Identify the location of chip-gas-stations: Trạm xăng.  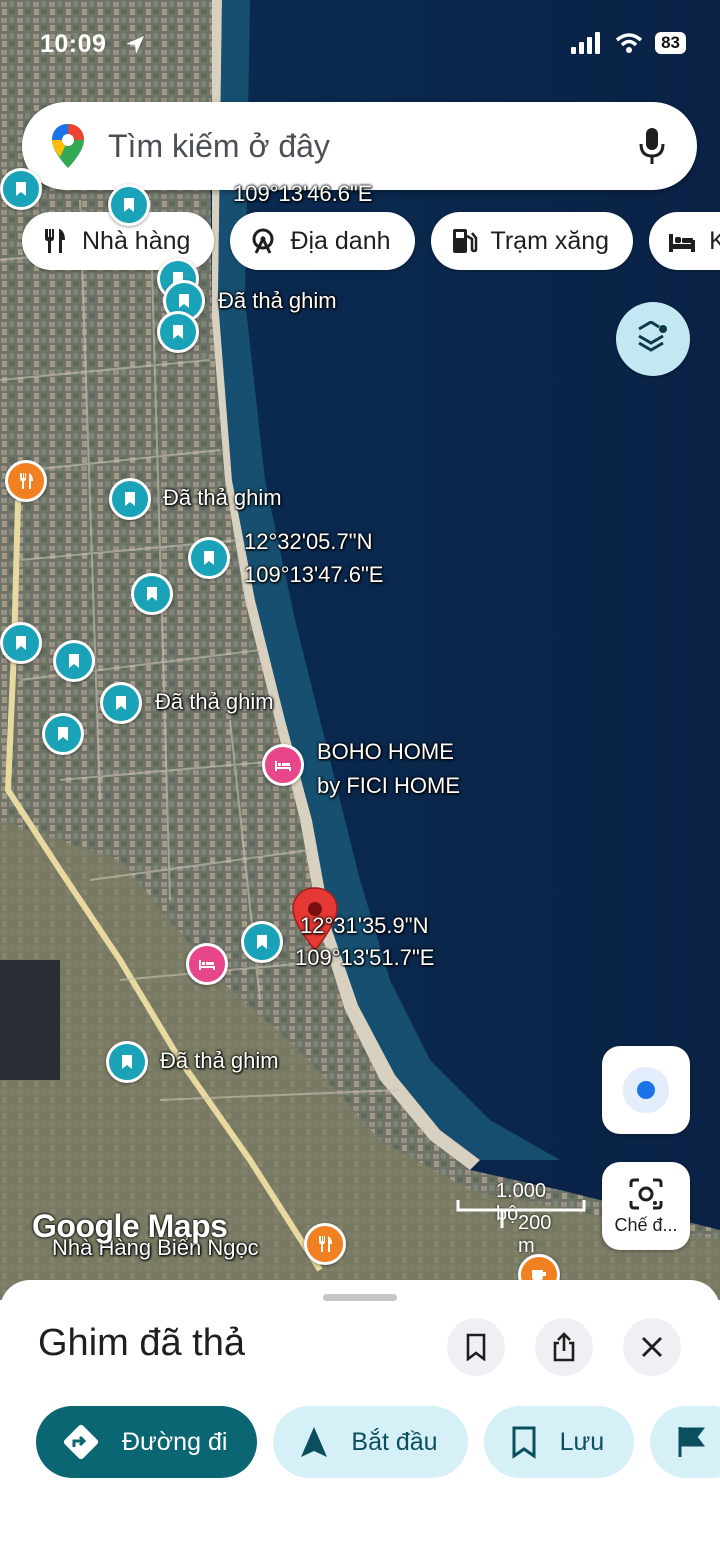
(532, 241).